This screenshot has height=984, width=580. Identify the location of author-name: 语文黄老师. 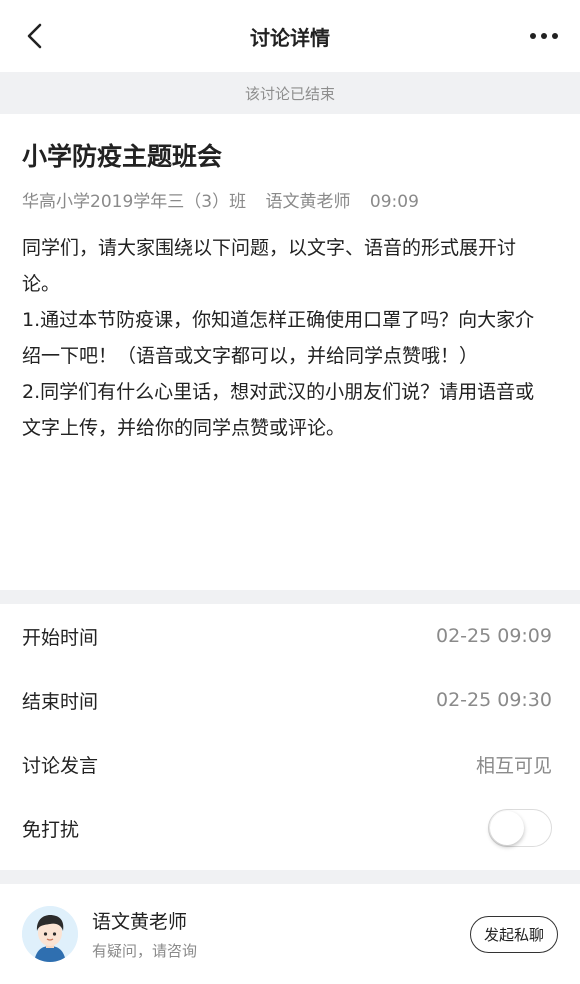
(308, 202).